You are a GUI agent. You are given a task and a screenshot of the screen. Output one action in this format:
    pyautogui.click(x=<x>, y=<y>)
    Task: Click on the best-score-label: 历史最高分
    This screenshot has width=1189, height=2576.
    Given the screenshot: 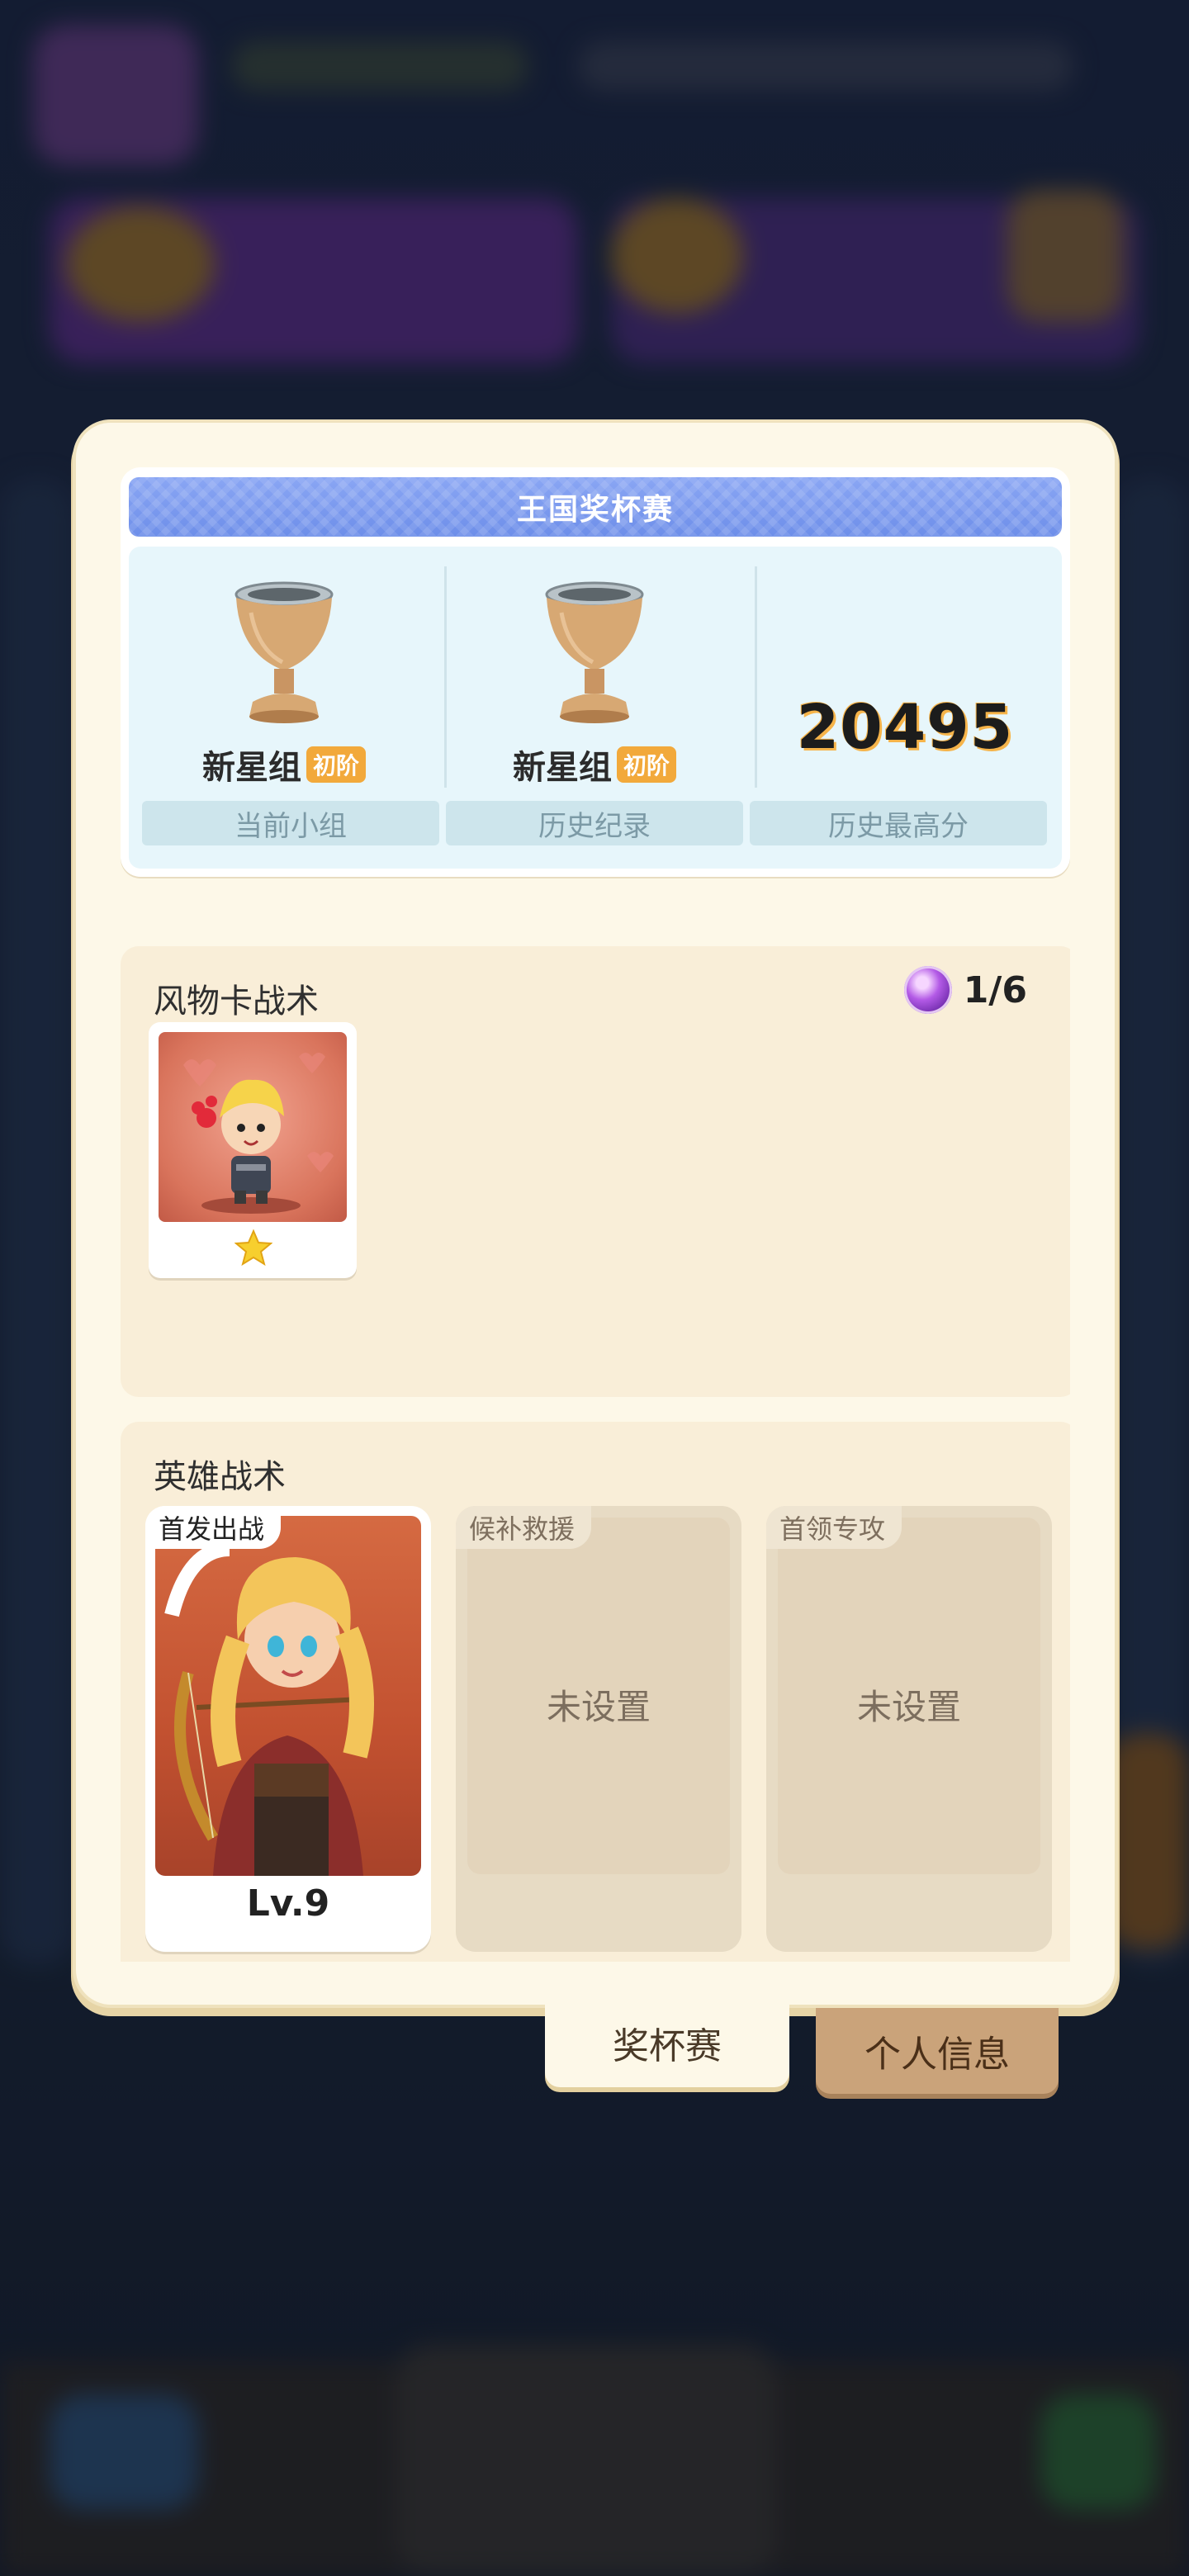 What is the action you would take?
    pyautogui.click(x=898, y=823)
    